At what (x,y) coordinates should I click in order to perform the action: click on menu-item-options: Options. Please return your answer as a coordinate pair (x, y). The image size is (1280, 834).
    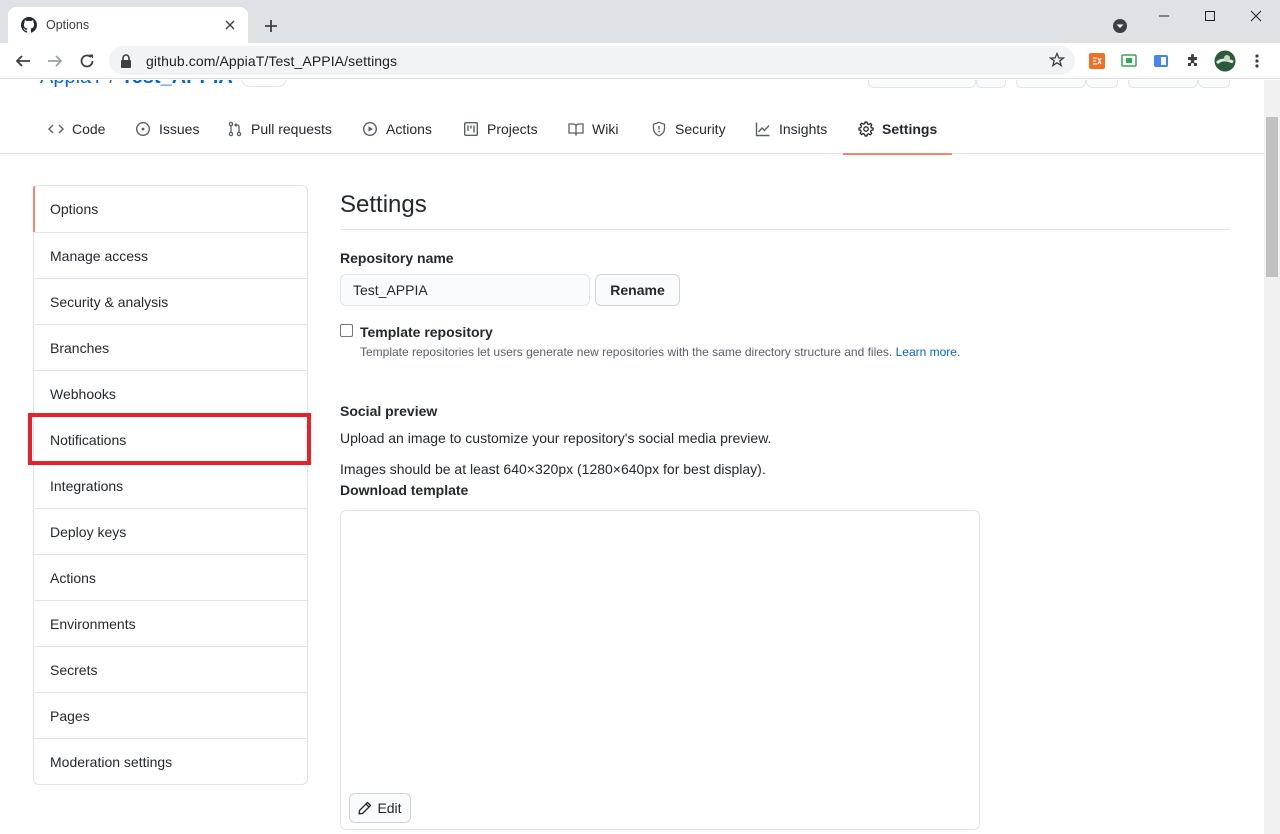
    Looking at the image, I should click on (170, 209).